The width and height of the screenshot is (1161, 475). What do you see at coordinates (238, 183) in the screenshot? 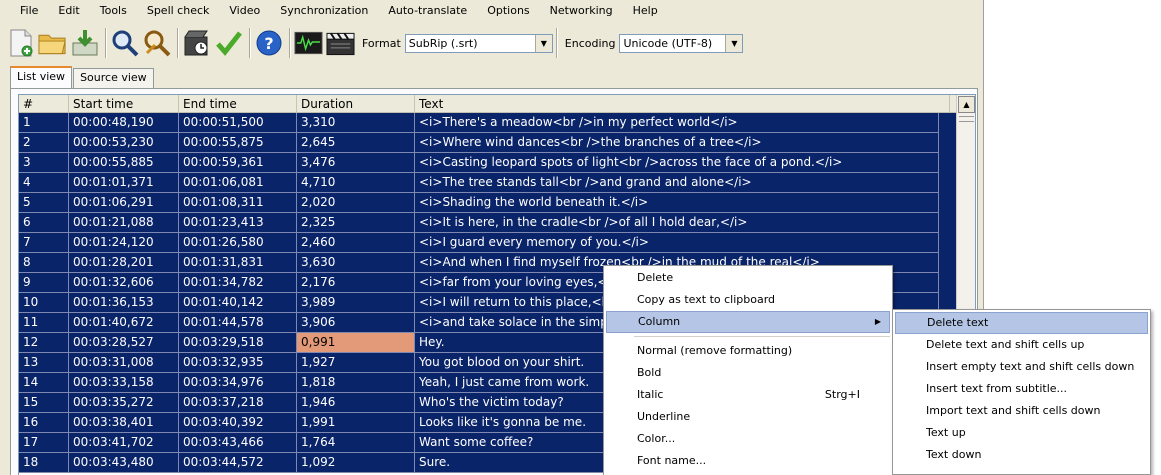
I see `cell-end-time: 00:01:06,081` at bounding box center [238, 183].